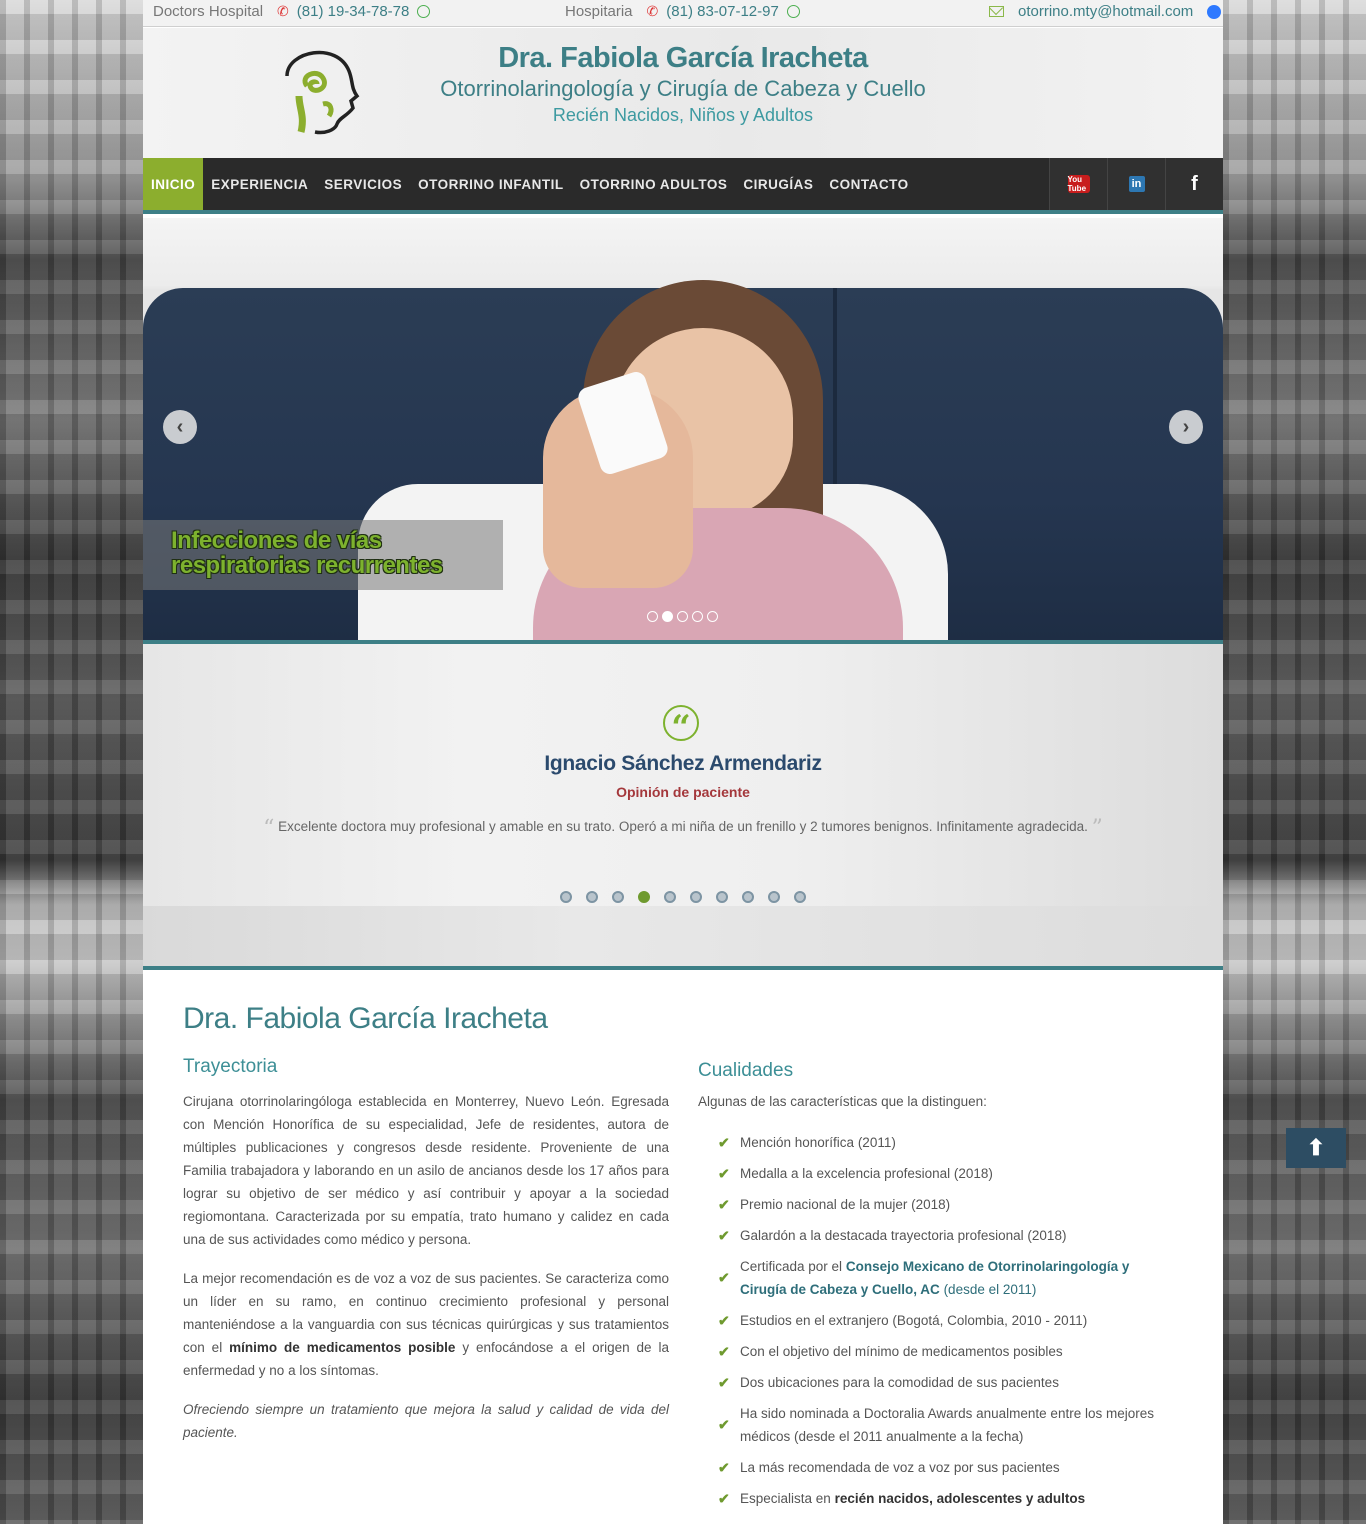  I want to click on chevron-right-icon: ›, so click(1186, 426).